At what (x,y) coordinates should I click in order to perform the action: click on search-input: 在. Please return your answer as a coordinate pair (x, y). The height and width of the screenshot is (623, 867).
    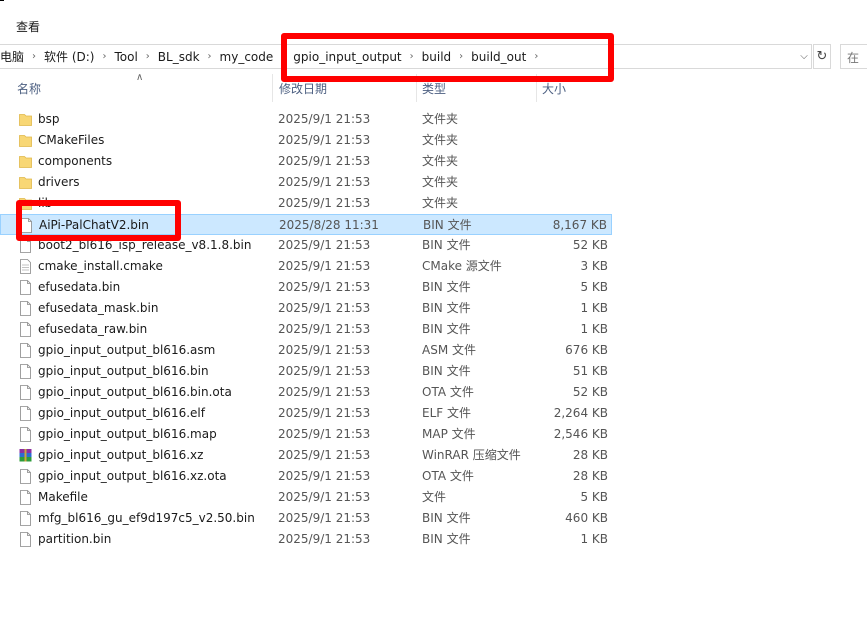
    Looking at the image, I should click on (853, 56).